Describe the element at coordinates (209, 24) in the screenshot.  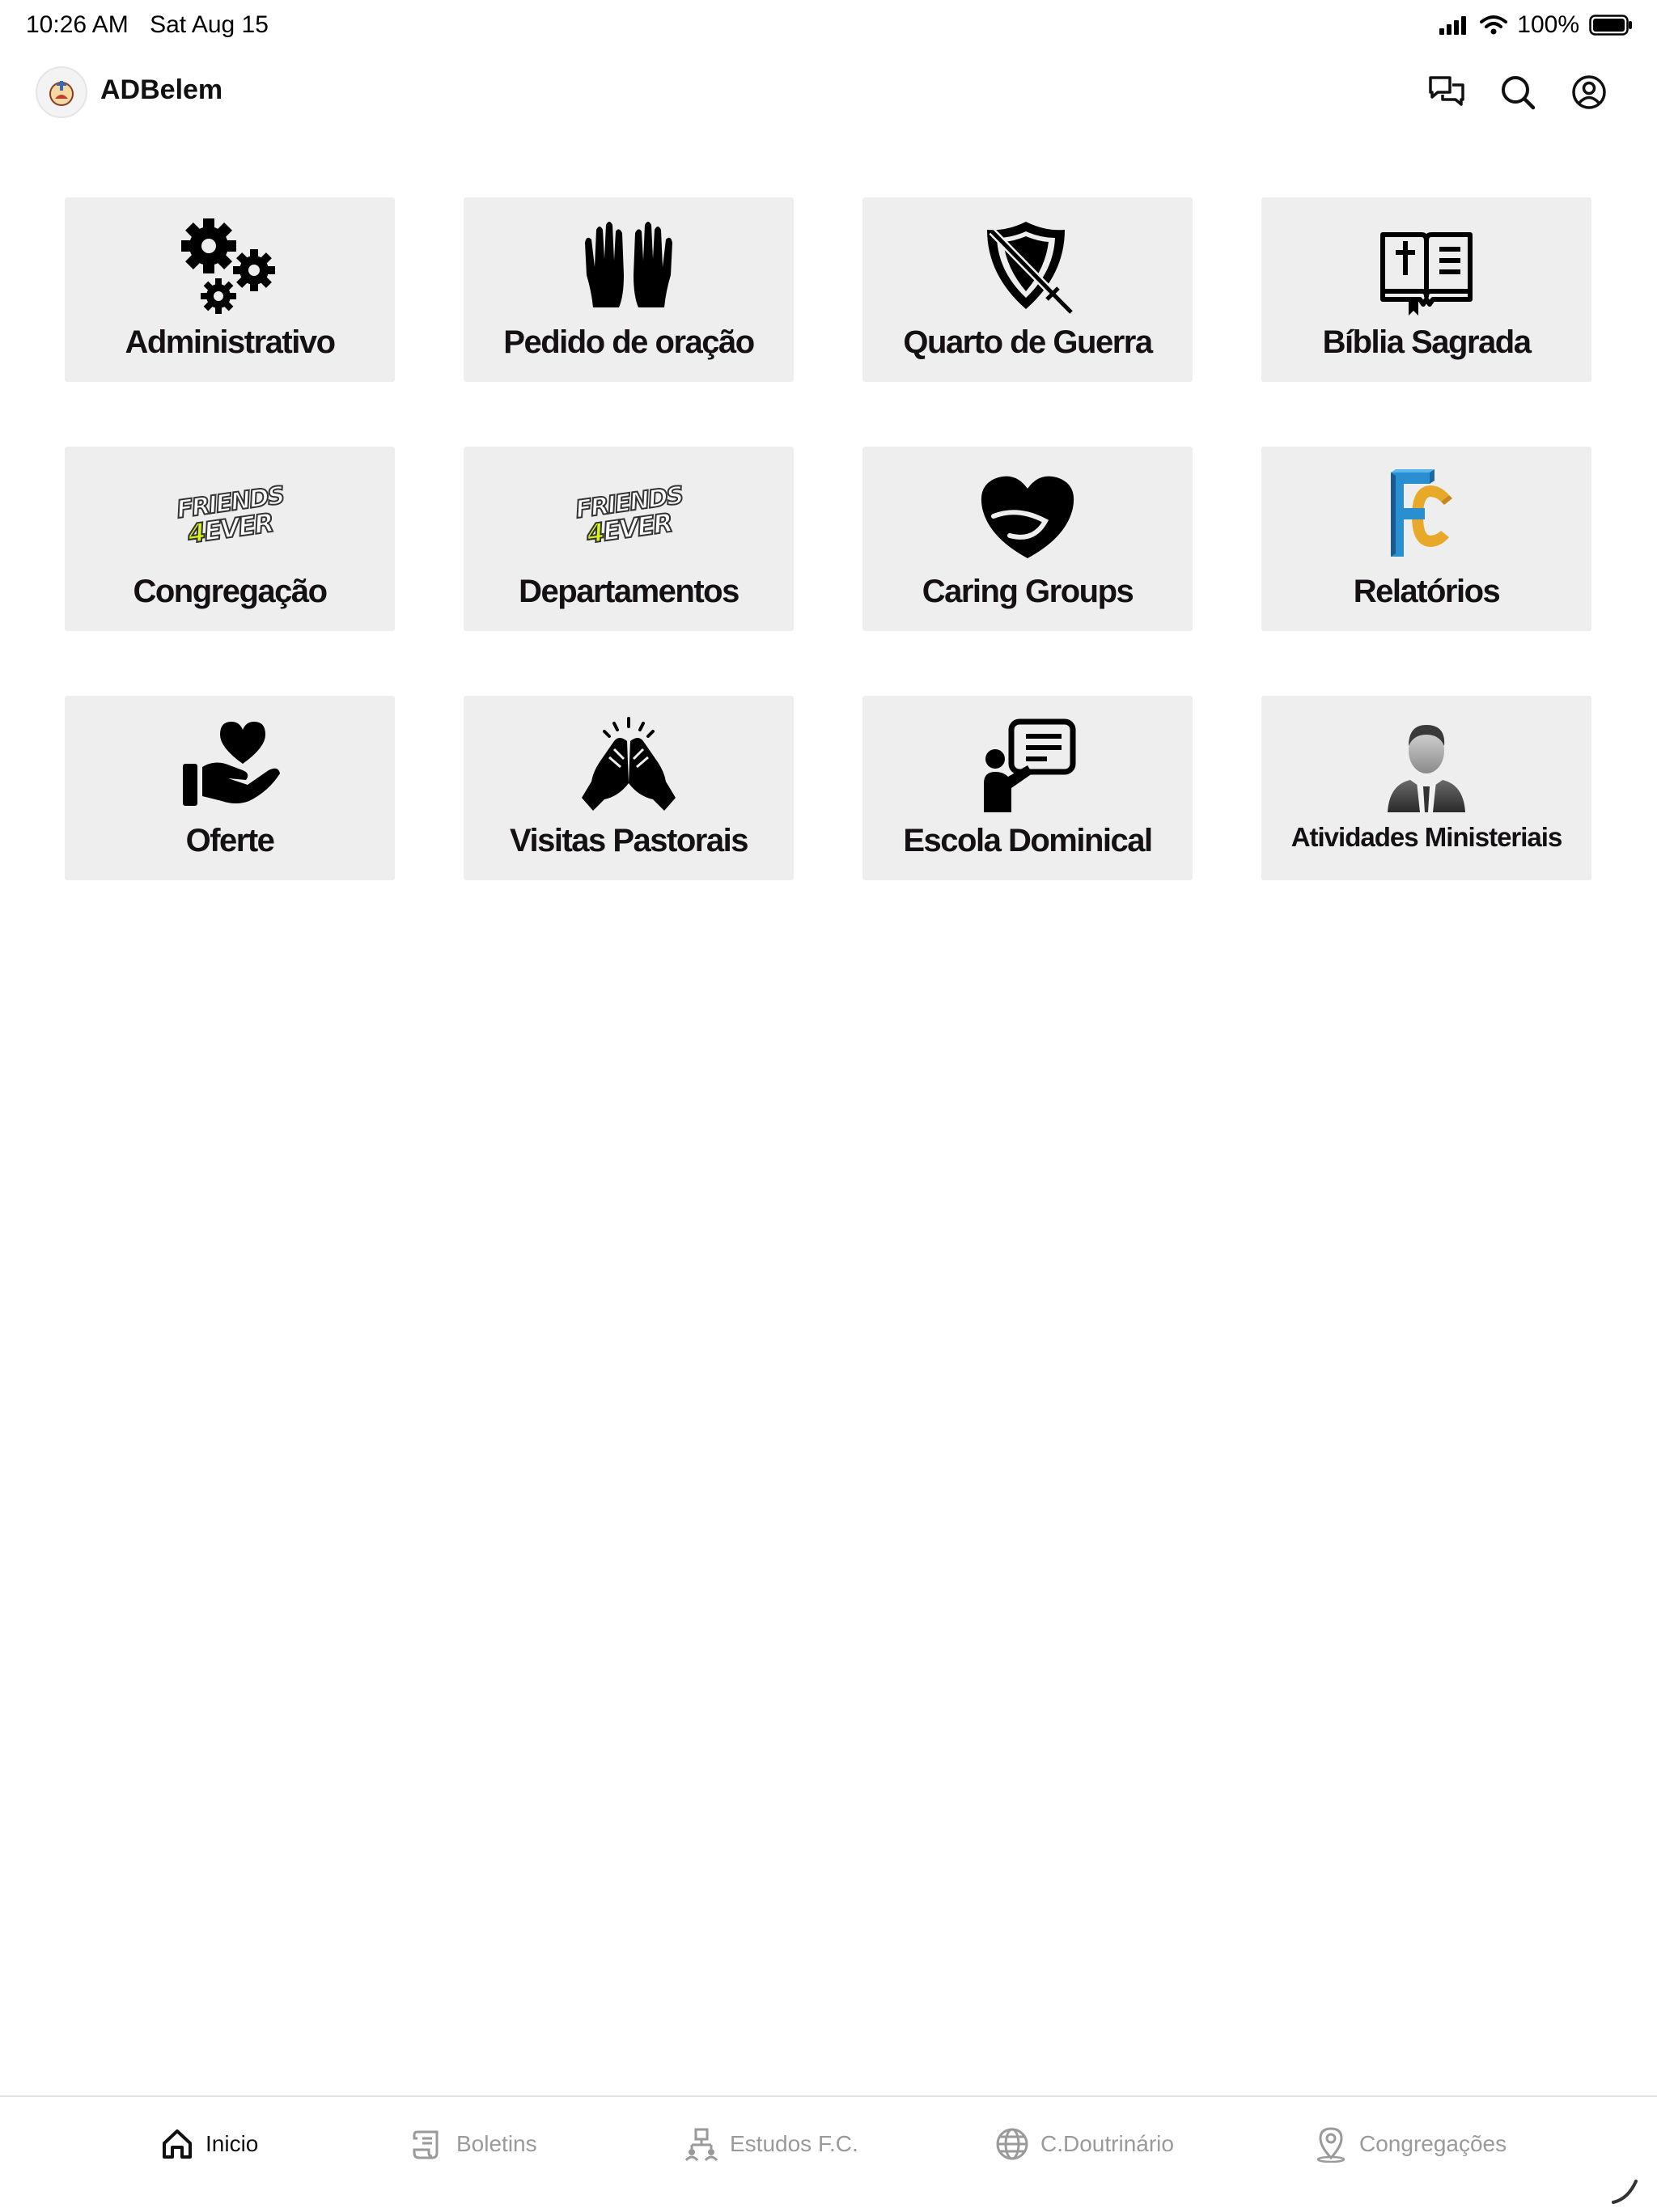
I see `status-date: Sat Aug 15` at that location.